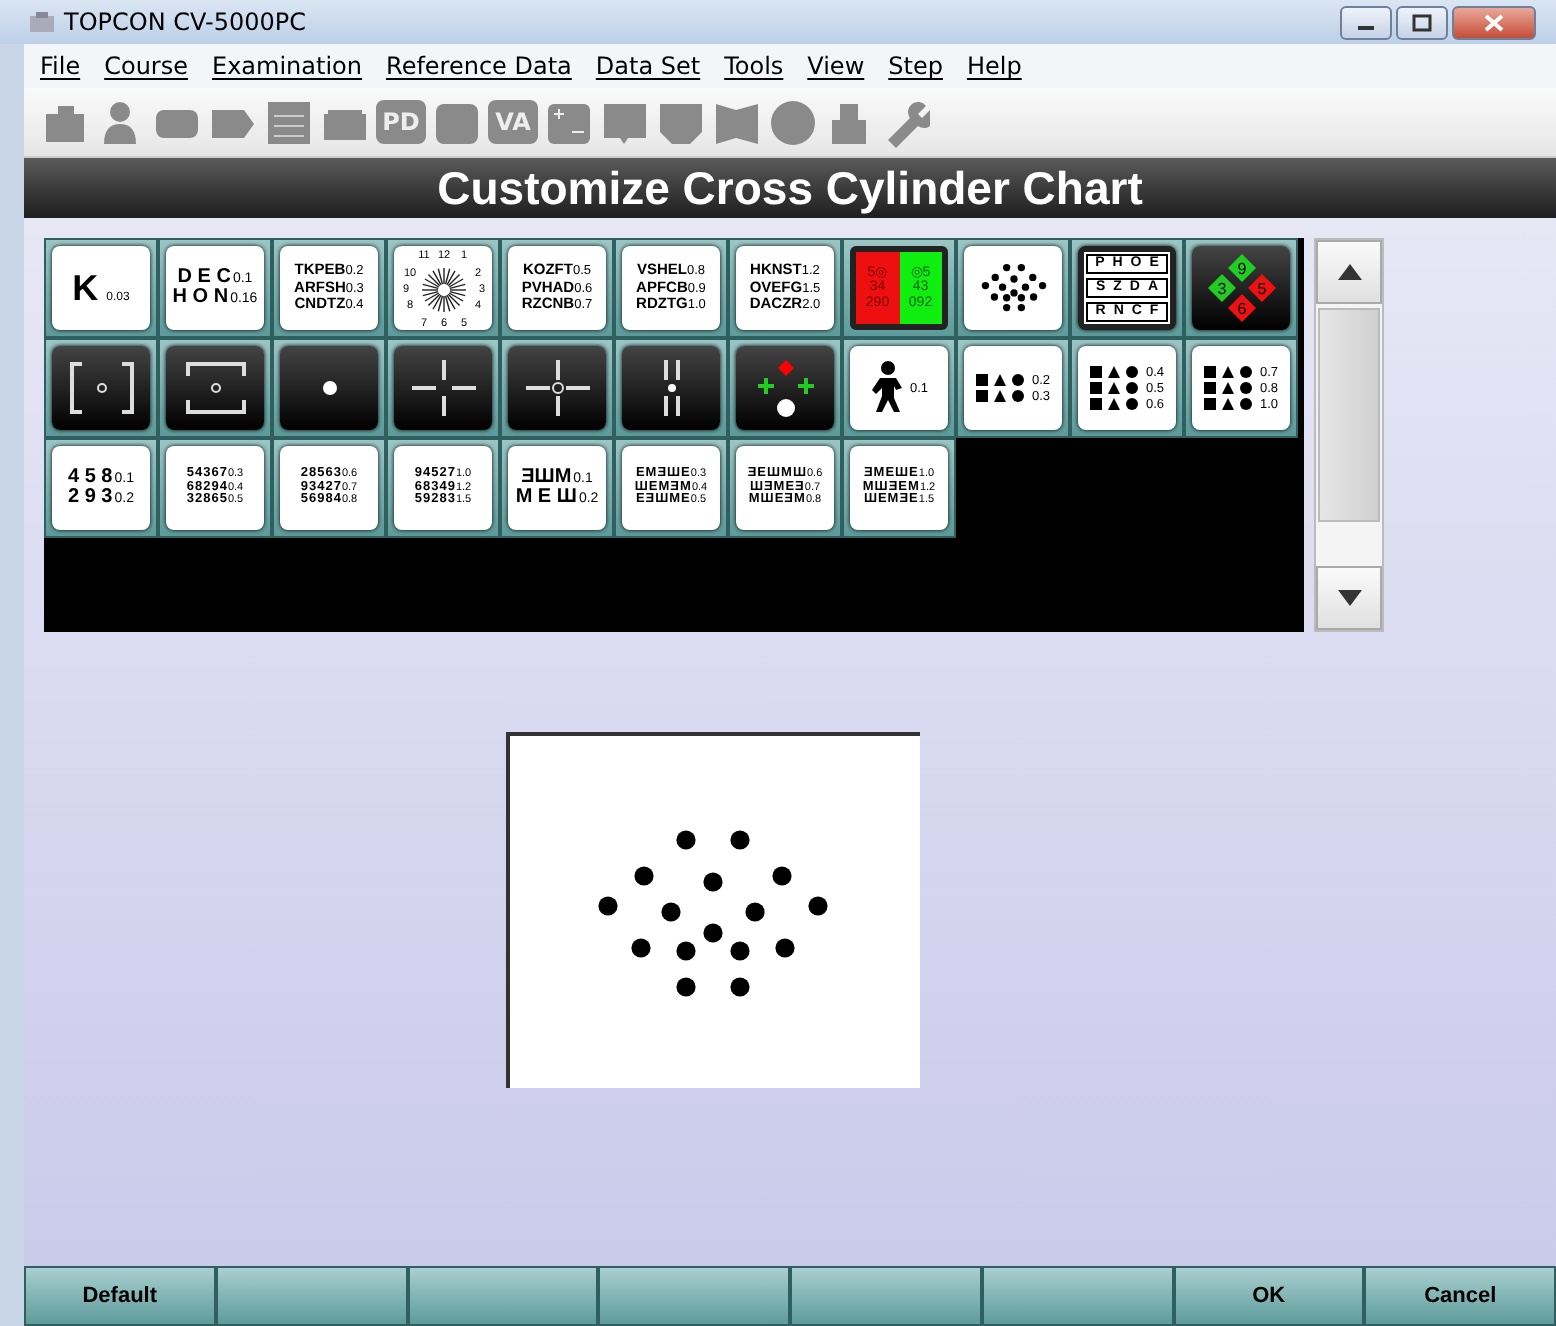 Image resolution: width=1556 pixels, height=1326 pixels. I want to click on minimize-button, so click(1366, 22).